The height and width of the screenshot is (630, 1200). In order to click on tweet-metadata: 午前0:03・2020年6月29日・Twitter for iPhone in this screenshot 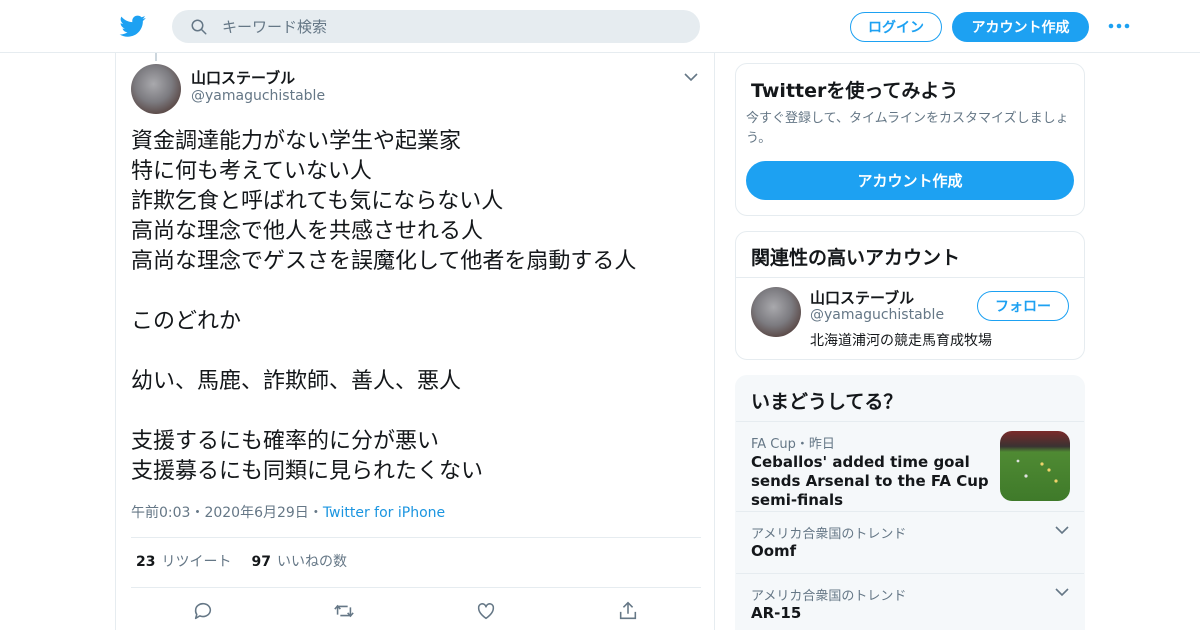, I will do `click(288, 512)`.